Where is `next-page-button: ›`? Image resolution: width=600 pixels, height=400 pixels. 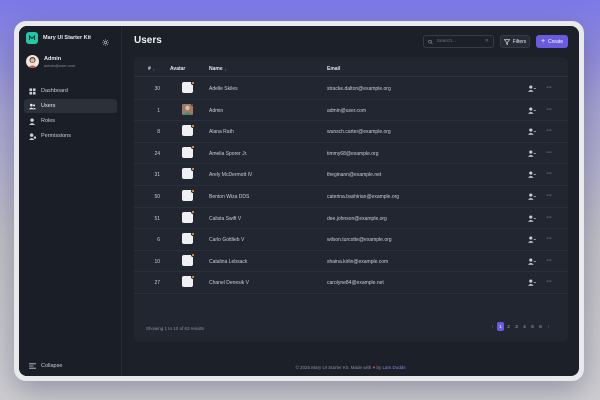 next-page-button: › is located at coordinates (548, 326).